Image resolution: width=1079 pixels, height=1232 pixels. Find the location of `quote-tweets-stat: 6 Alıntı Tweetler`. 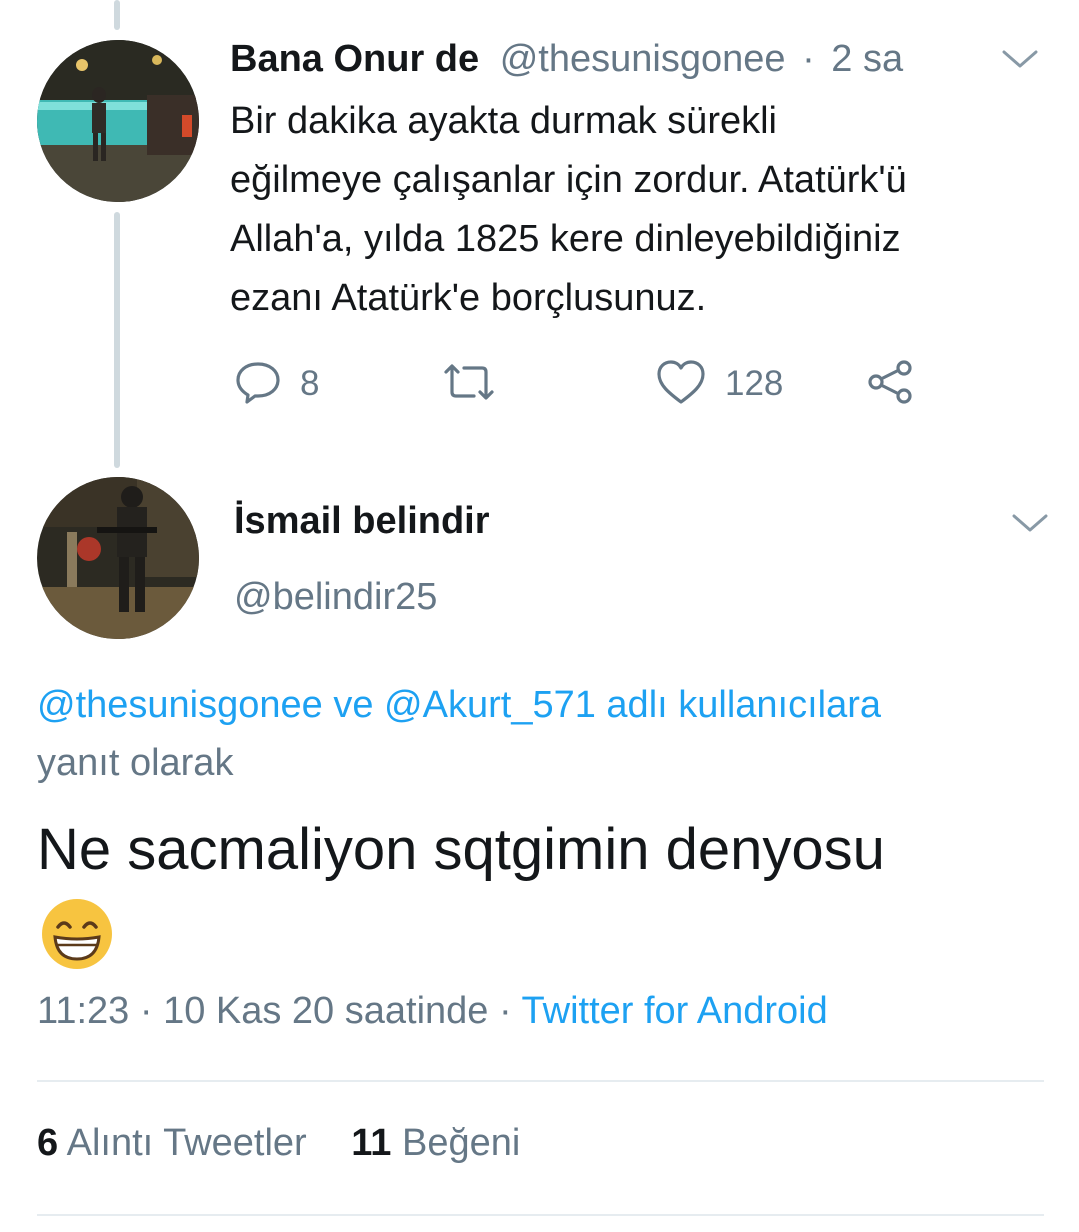

quote-tweets-stat: 6 Alıntı Tweetler is located at coordinates (177, 1143).